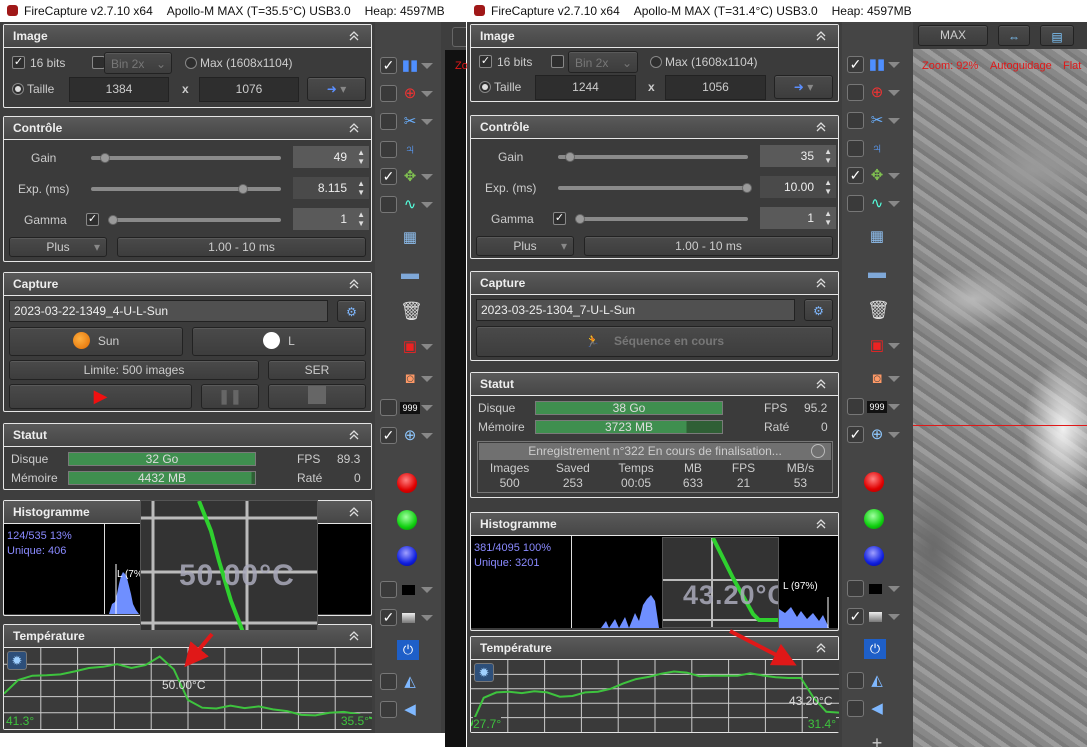 The width and height of the screenshot is (1087, 754). What do you see at coordinates (875, 346) in the screenshot?
I see `toolbar-dark: ▣` at bounding box center [875, 346].